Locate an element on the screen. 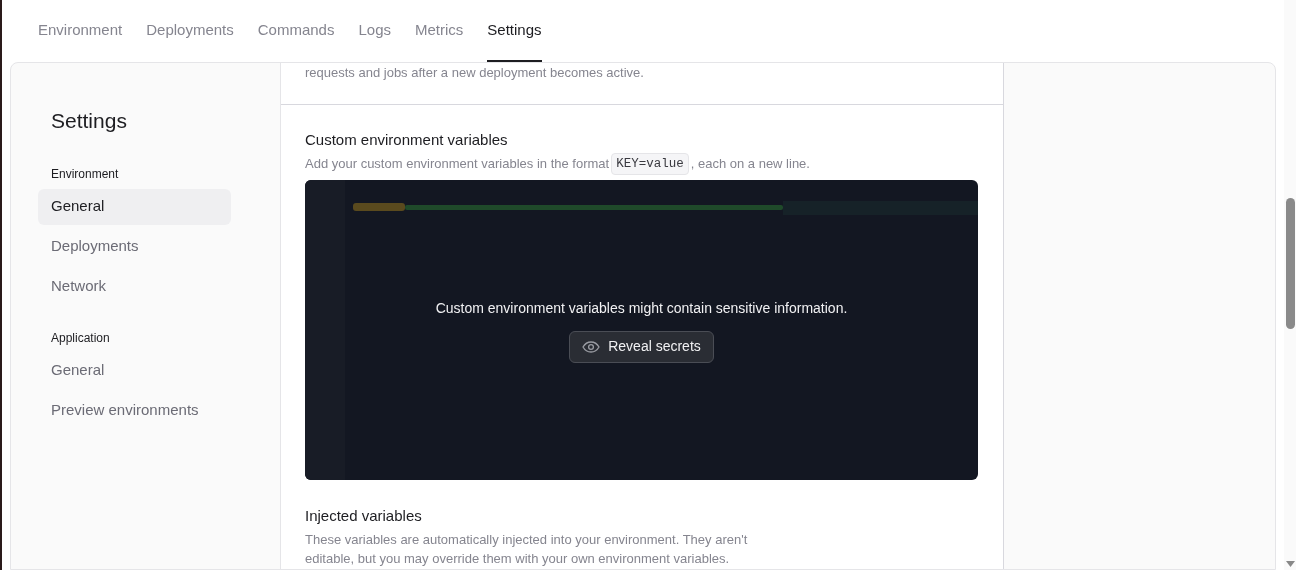 Image resolution: width=1296 pixels, height=570 pixels. tab: Environment is located at coordinates (80, 40).